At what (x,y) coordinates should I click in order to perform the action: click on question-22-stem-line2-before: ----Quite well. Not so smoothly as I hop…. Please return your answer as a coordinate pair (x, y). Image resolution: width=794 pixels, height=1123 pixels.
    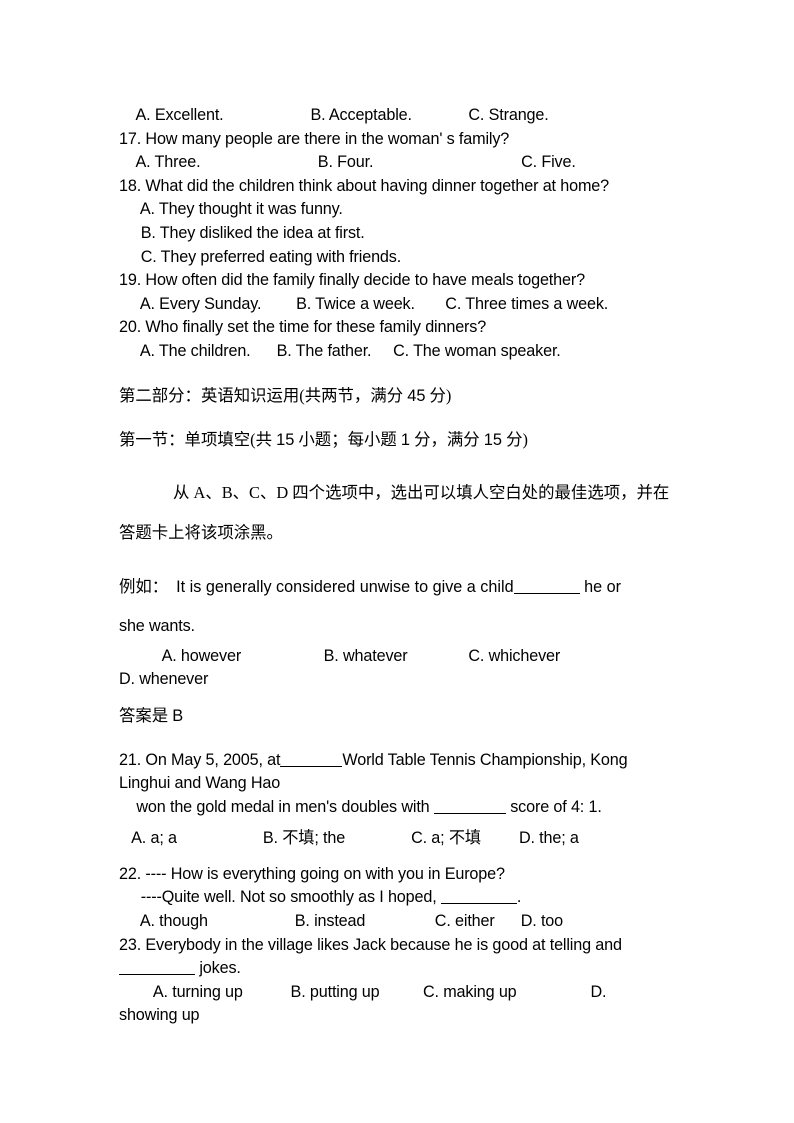
    Looking at the image, I should click on (280, 897).